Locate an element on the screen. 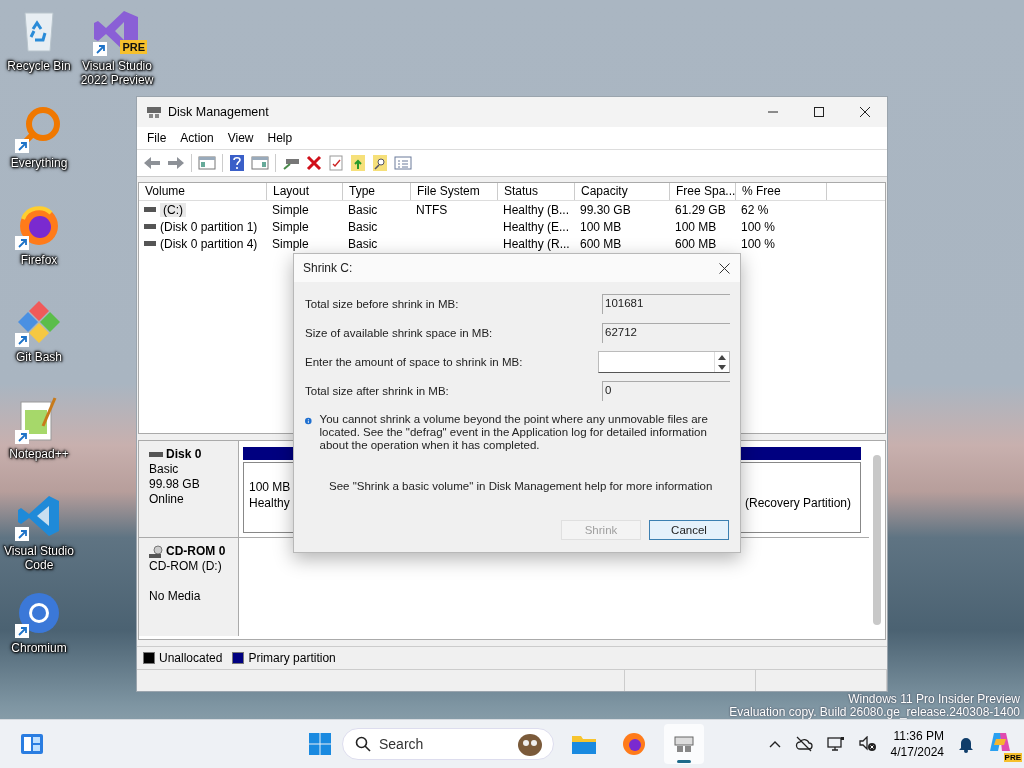  notification-bell-icon is located at coordinates (966, 744).